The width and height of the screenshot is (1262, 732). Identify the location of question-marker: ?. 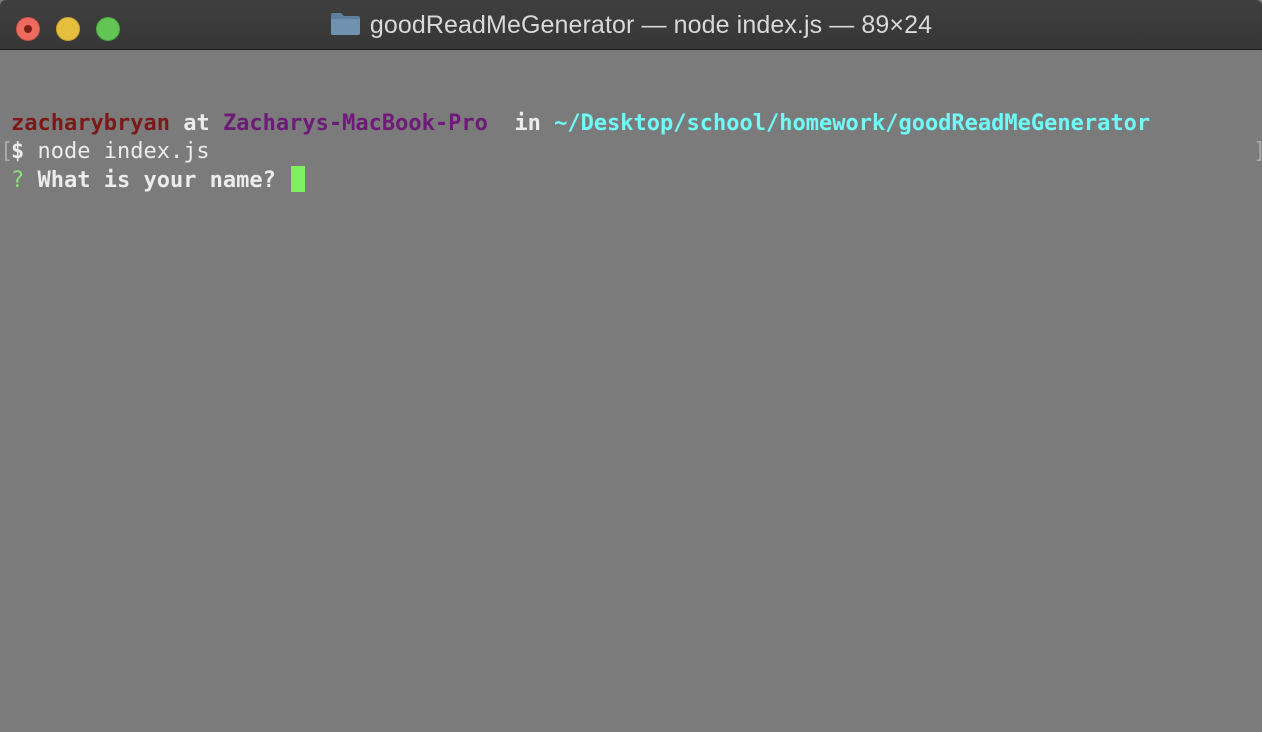
(18, 180).